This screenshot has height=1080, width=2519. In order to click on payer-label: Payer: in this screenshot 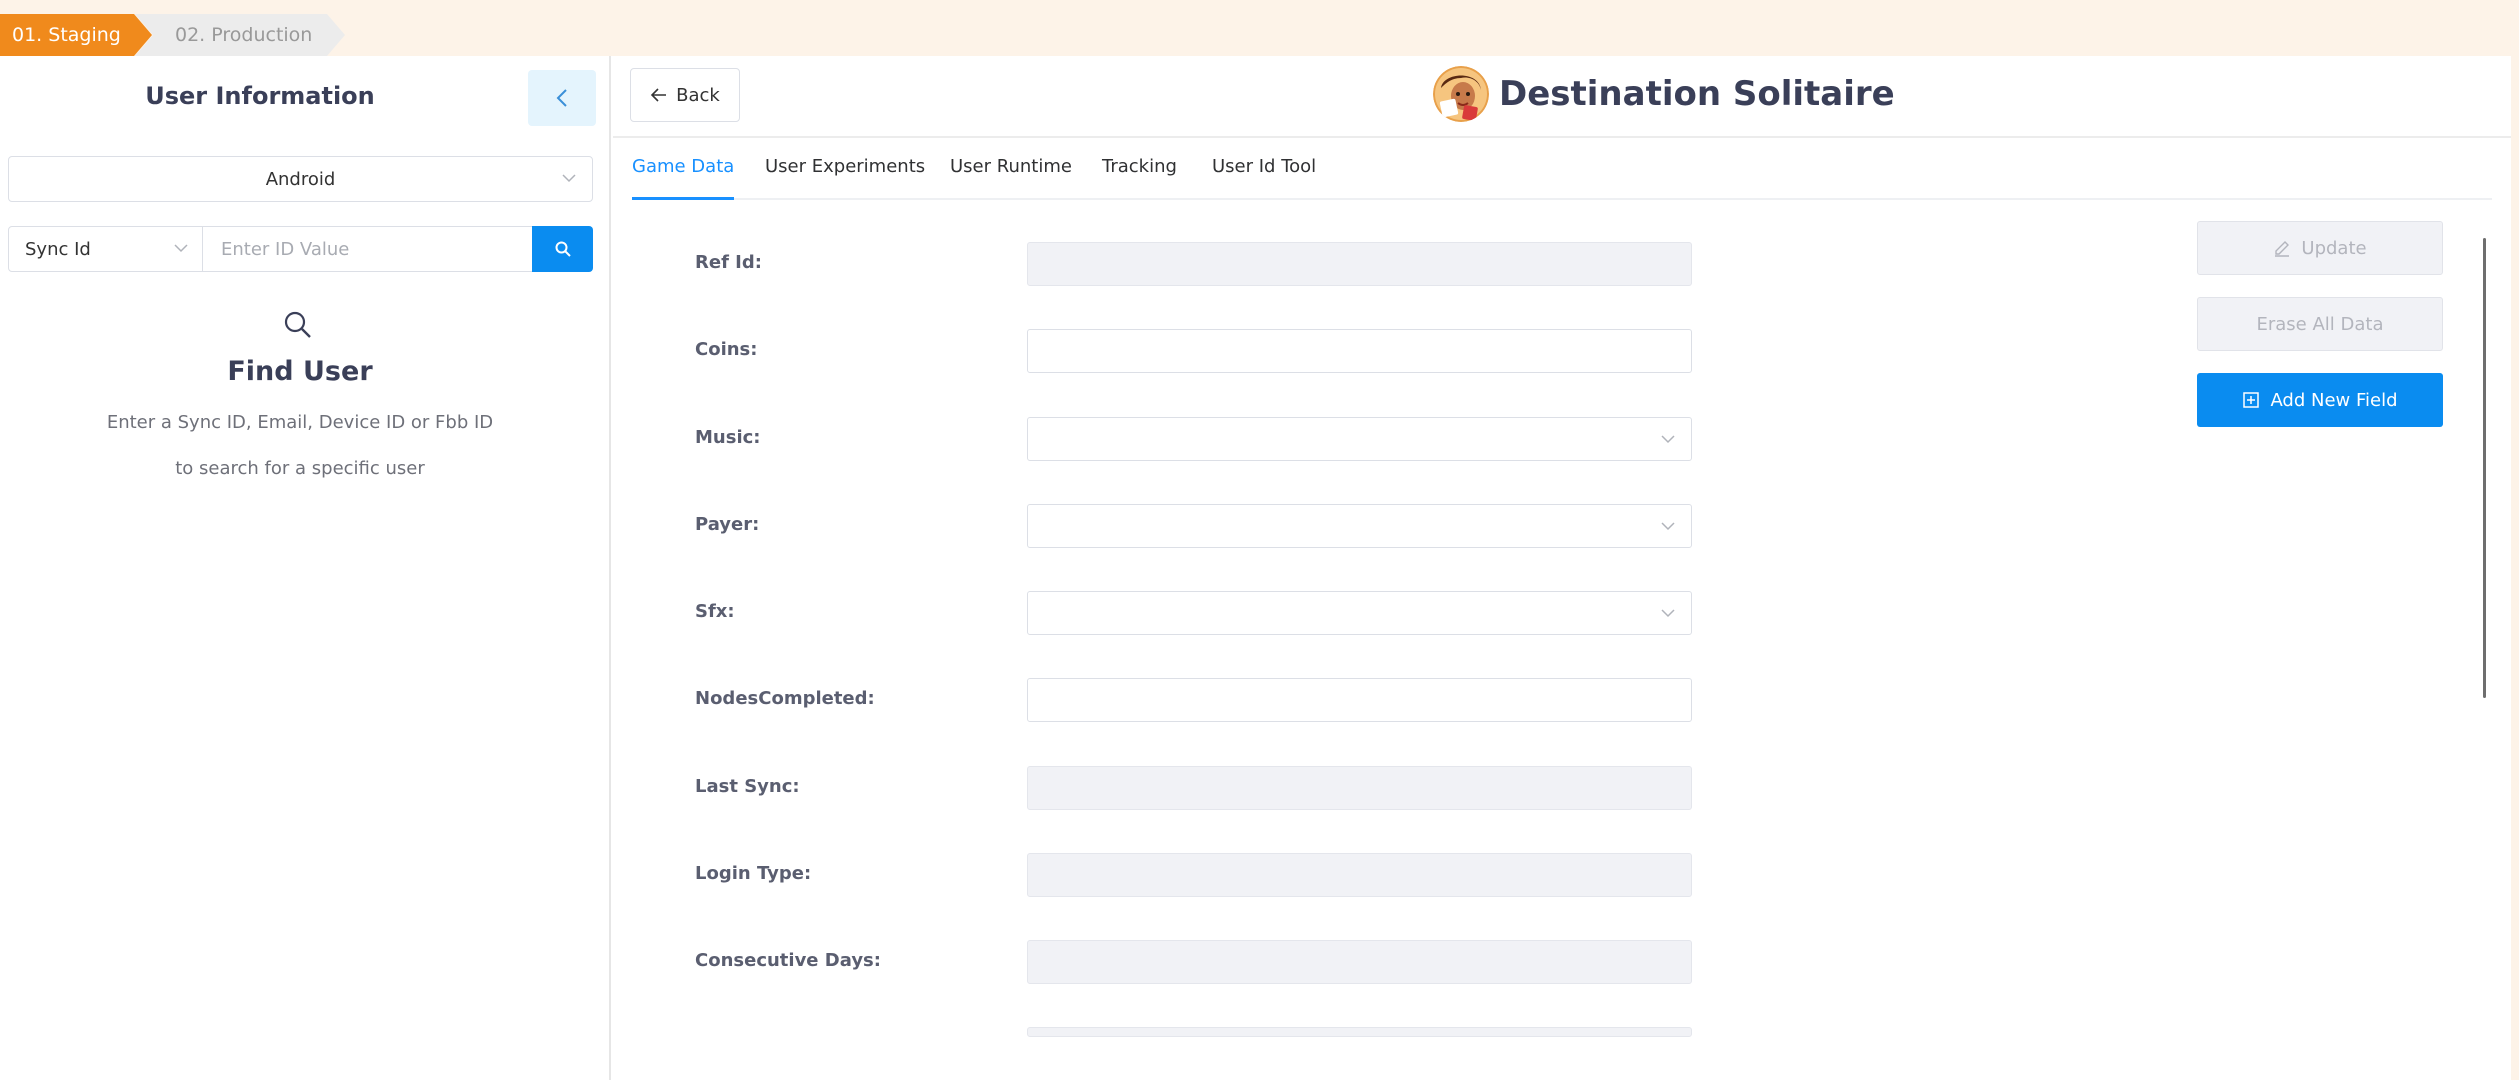, I will do `click(727, 524)`.